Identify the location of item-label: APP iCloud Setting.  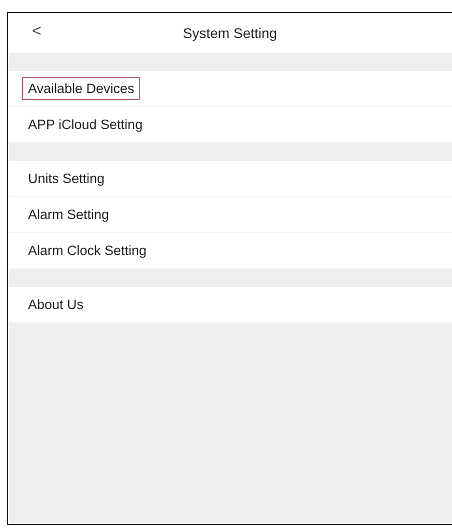
(85, 125).